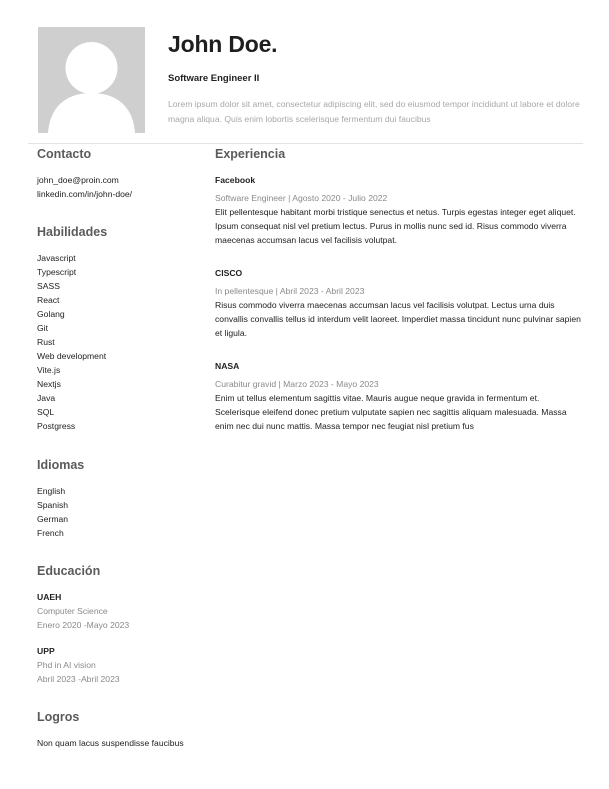  What do you see at coordinates (50, 533) in the screenshot?
I see `language-item: French` at bounding box center [50, 533].